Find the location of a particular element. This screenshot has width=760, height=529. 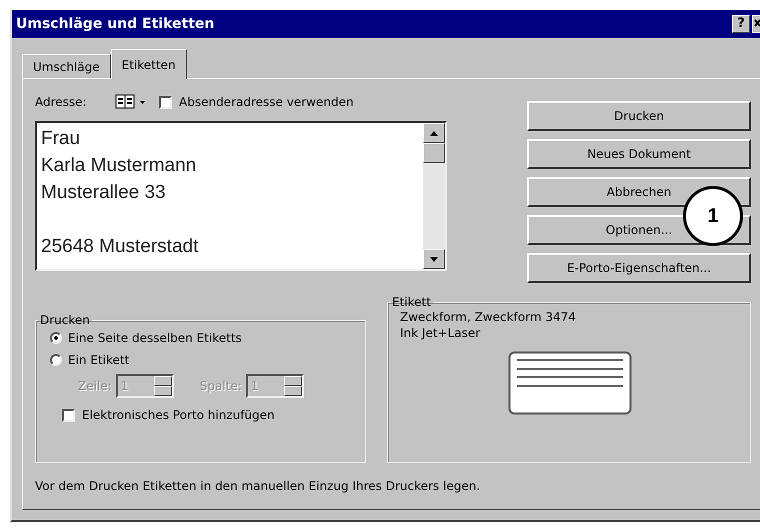

radio-label: Eine Seite desselben Etiketts is located at coordinates (155, 338).